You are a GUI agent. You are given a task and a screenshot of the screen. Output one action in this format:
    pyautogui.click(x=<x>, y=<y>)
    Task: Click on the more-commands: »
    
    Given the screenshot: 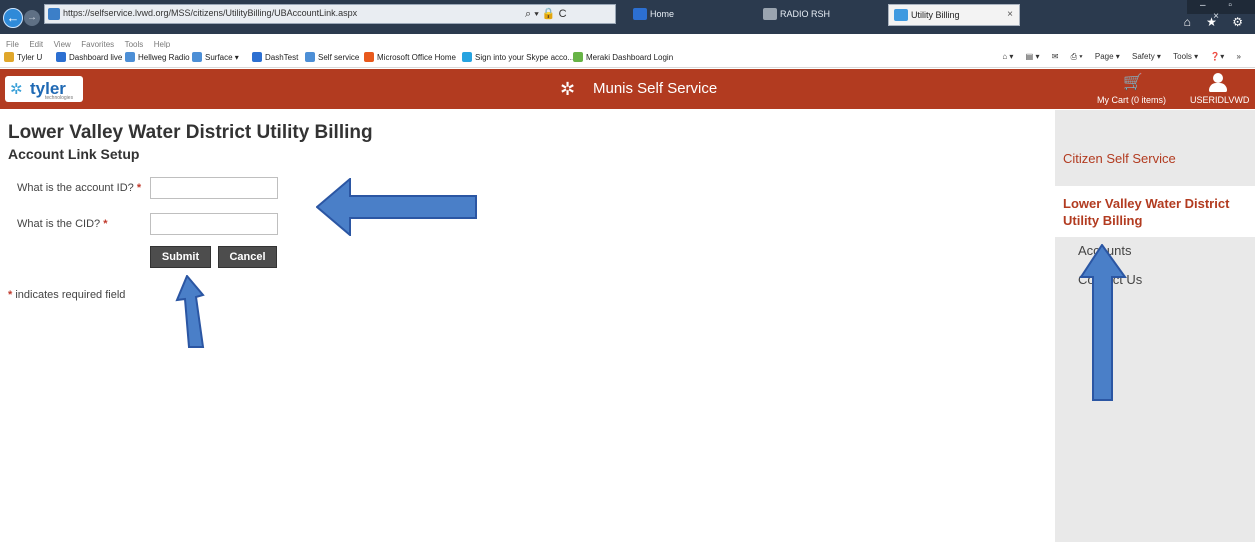 What is the action you would take?
    pyautogui.click(x=1239, y=56)
    